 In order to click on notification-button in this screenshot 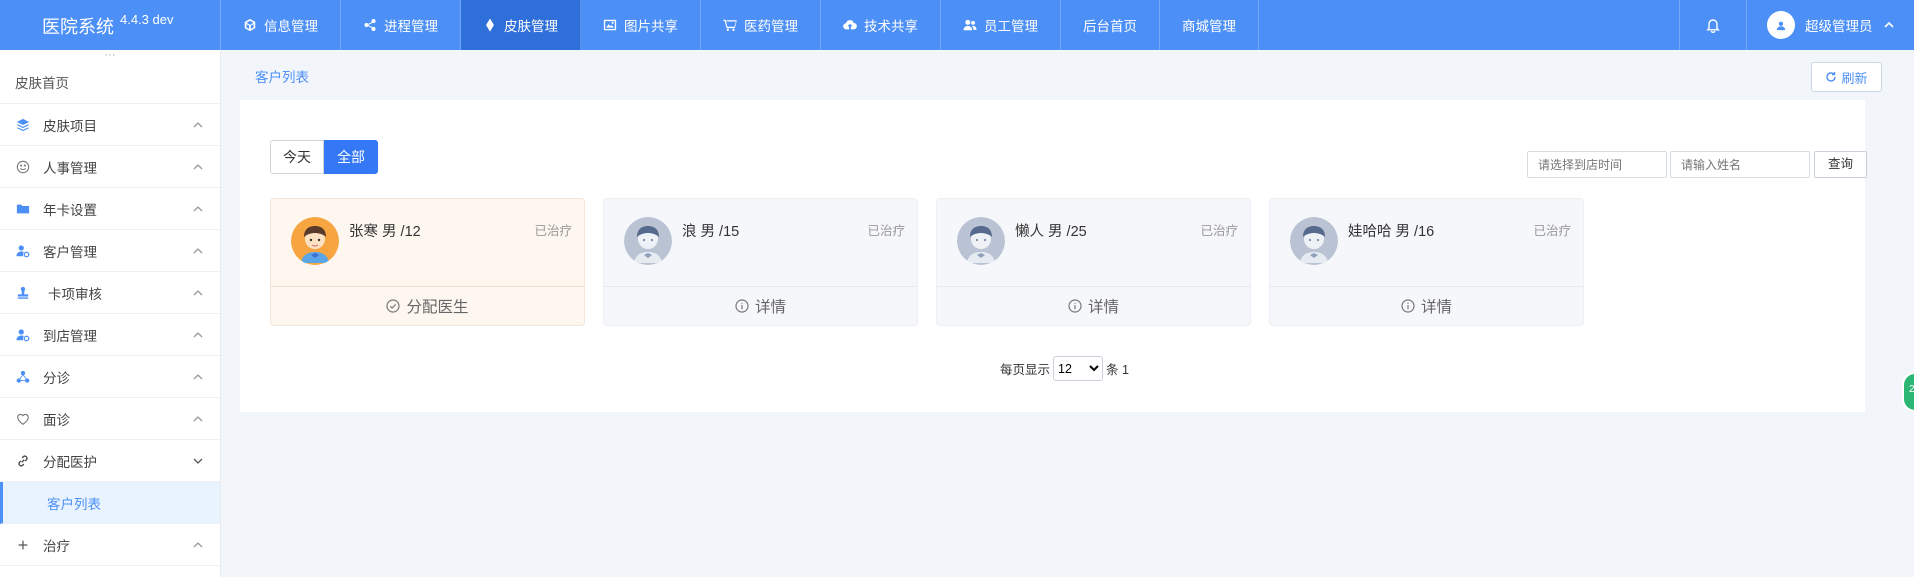, I will do `click(1713, 25)`.